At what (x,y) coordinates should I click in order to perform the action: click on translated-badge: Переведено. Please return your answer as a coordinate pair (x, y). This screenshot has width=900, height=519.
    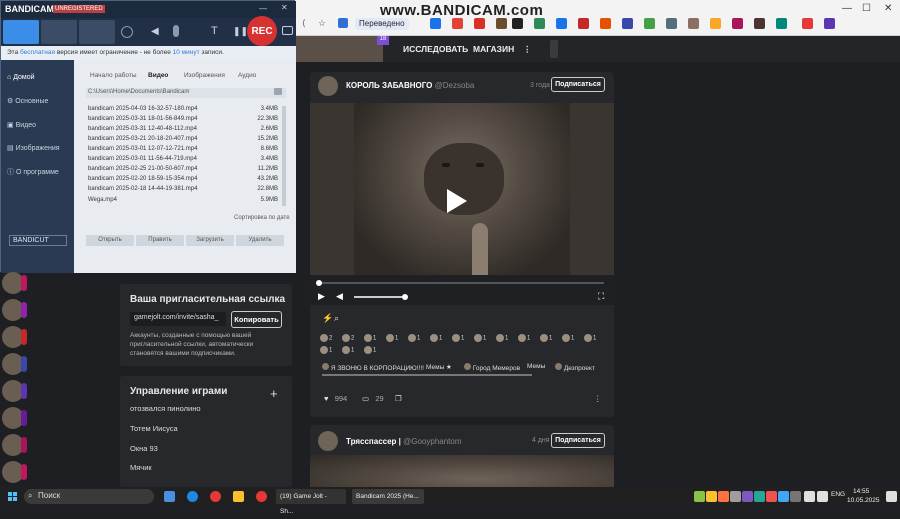
    Looking at the image, I should click on (382, 24).